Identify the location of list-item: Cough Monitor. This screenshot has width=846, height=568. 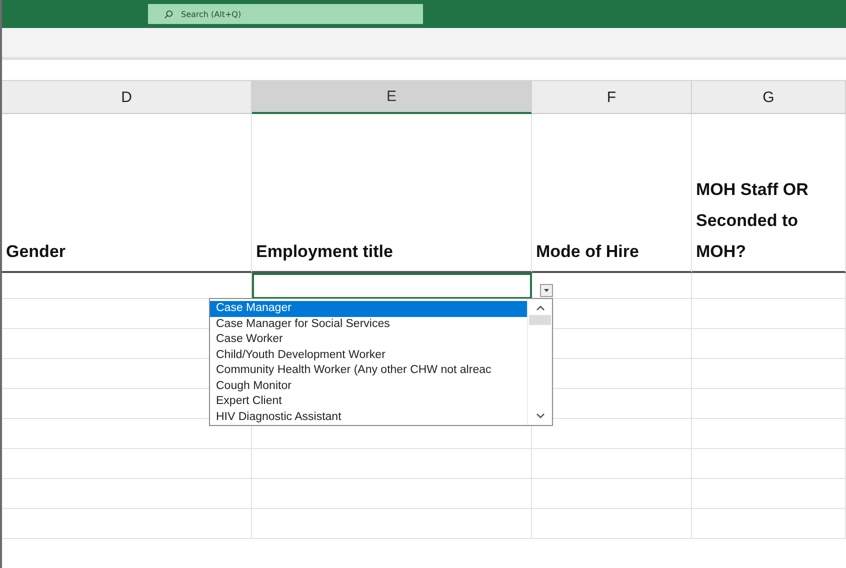
(368, 386).